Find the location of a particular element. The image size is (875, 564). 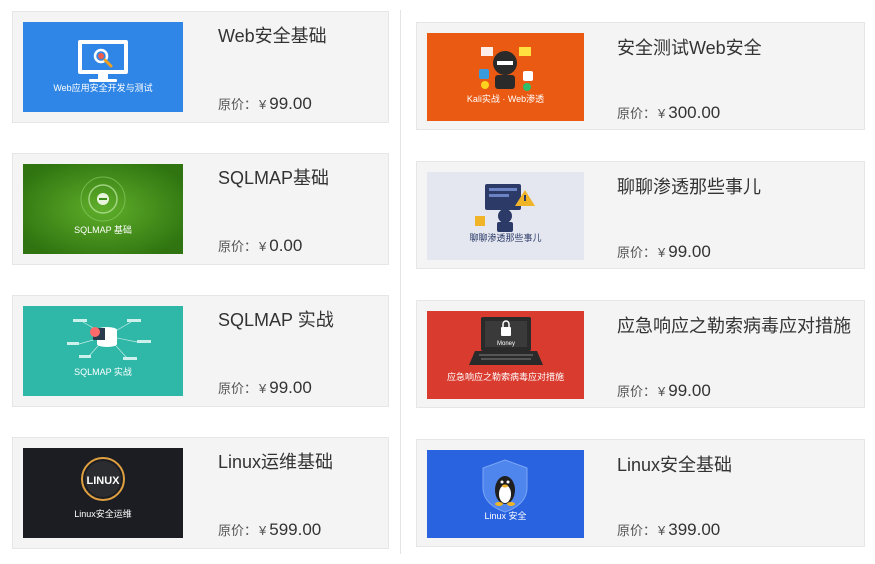

hacker-warning-icon is located at coordinates (505, 208).